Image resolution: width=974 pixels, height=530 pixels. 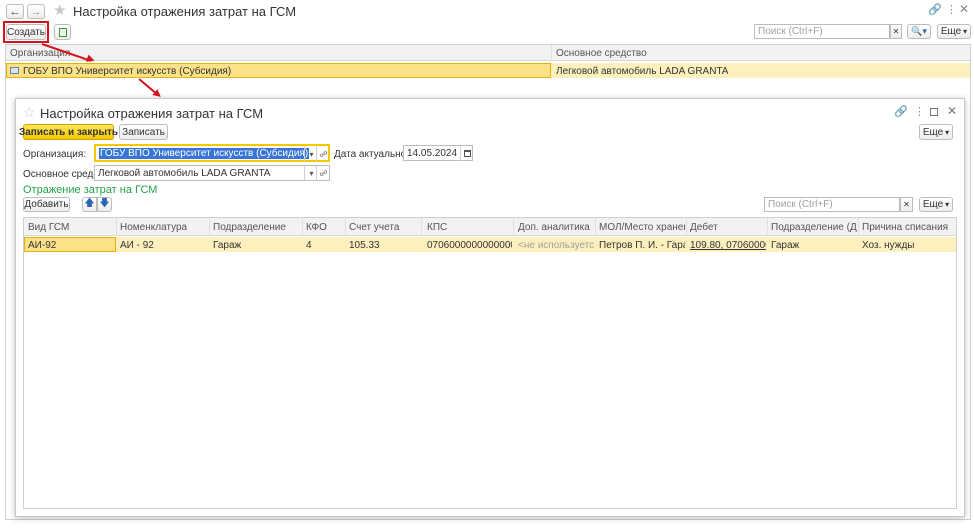 I want to click on dialog-more-button: Еще ▾, so click(x=936, y=132).